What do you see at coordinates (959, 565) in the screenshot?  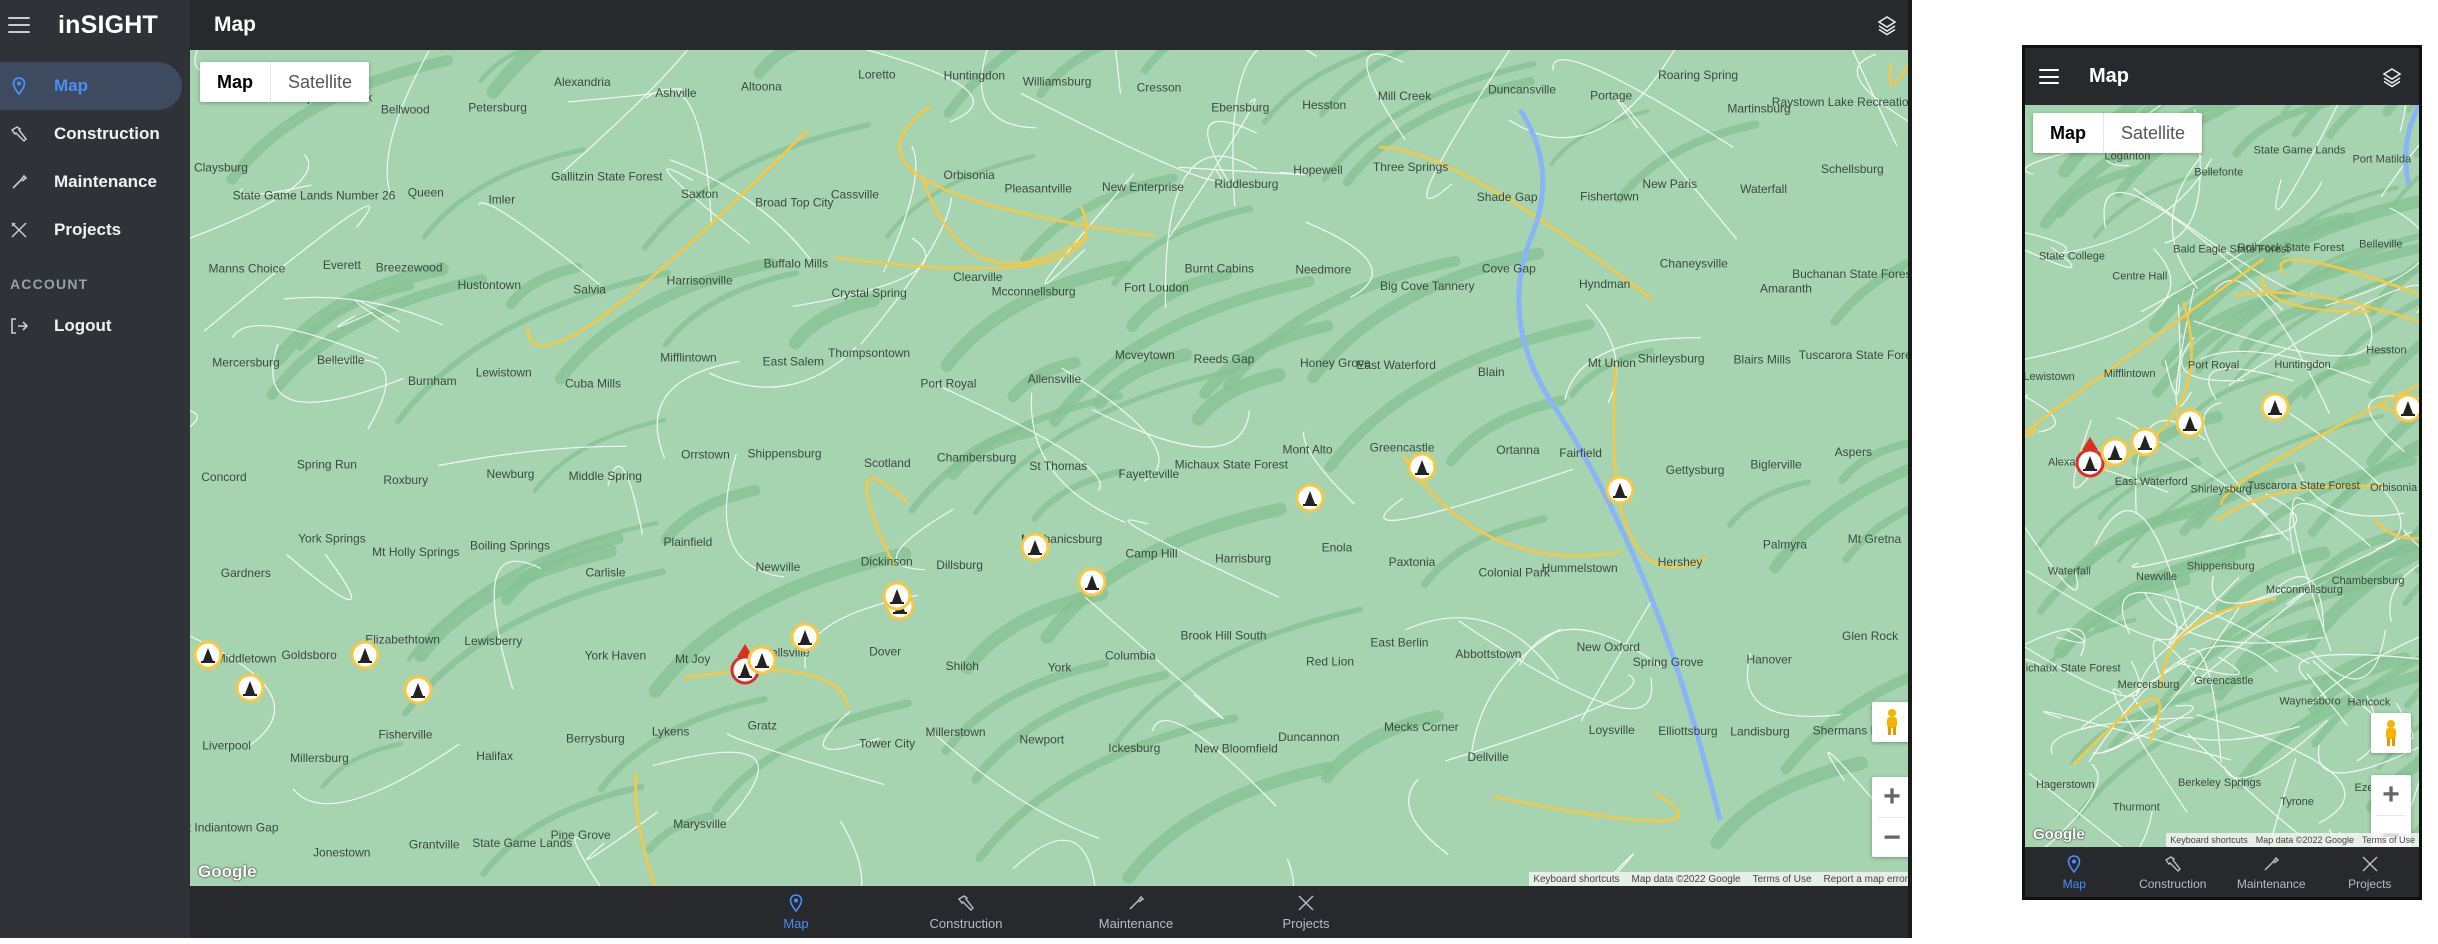 I see `place-label: Dillsburg` at bounding box center [959, 565].